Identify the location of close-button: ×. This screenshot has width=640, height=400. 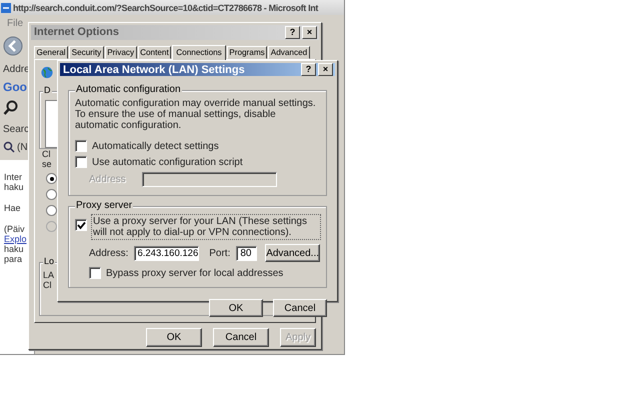
(325, 69).